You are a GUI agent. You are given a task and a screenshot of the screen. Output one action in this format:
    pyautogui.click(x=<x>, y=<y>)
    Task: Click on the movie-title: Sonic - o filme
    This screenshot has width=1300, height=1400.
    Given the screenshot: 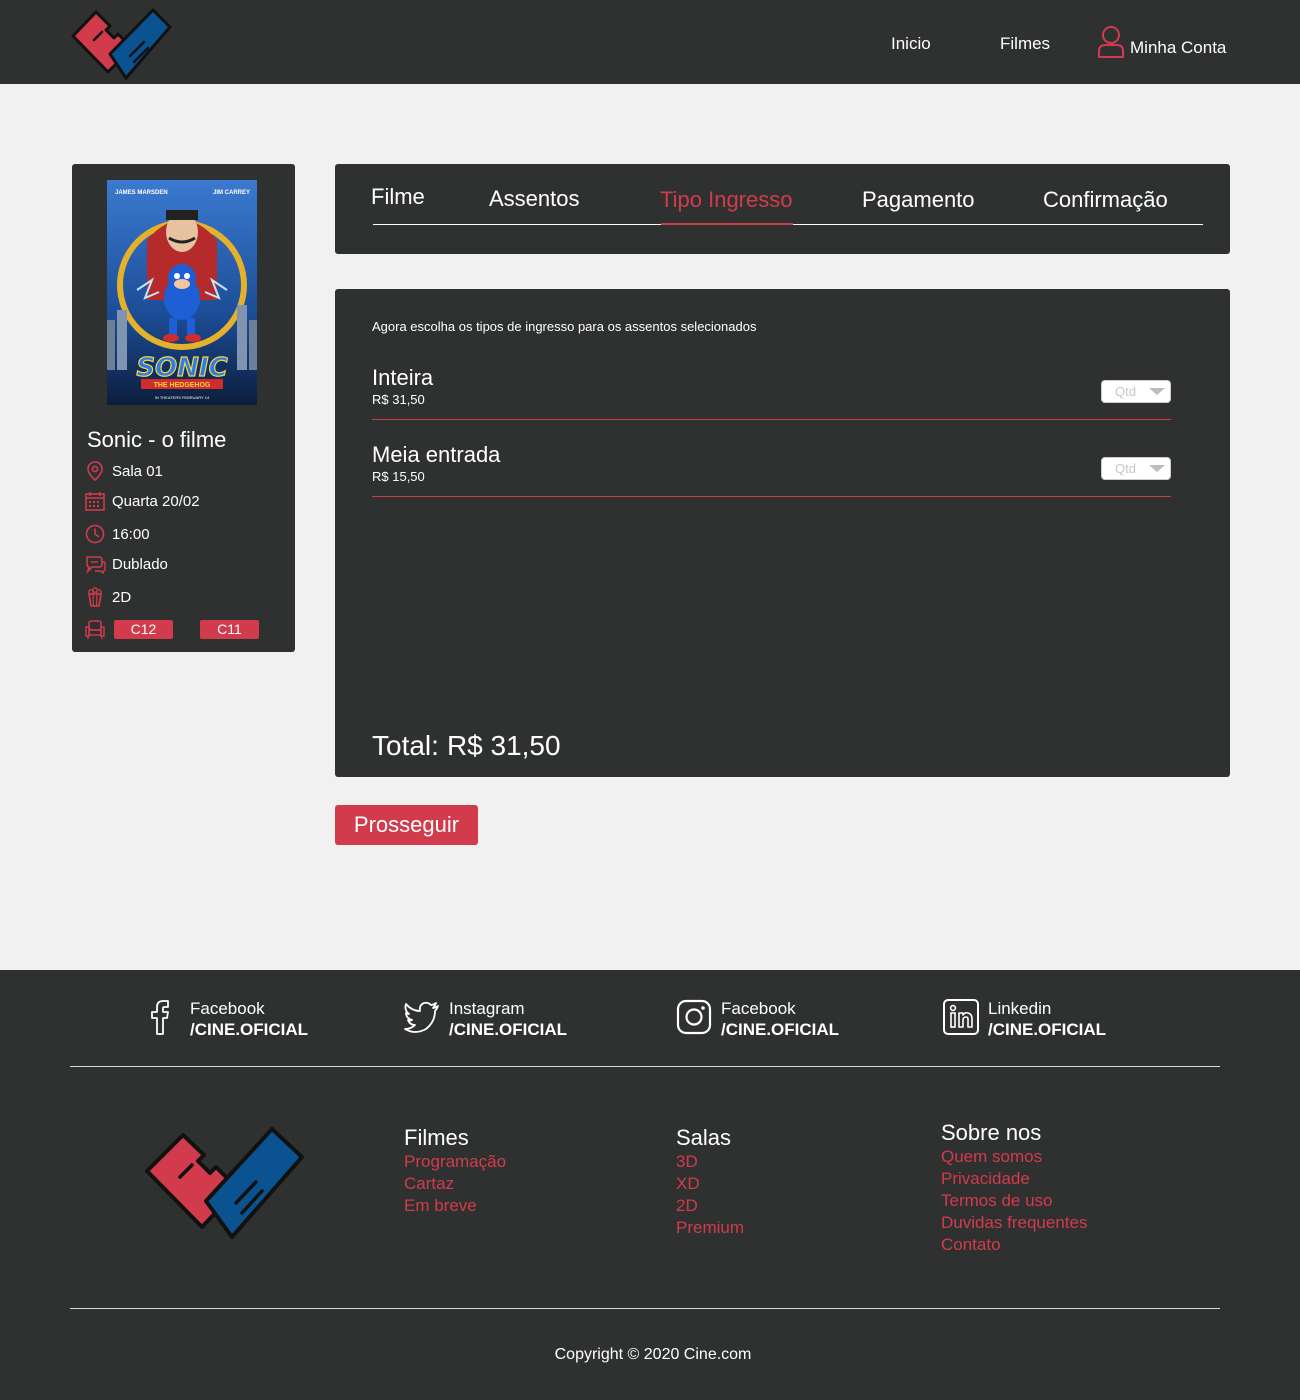 What is the action you would take?
    pyautogui.click(x=157, y=439)
    